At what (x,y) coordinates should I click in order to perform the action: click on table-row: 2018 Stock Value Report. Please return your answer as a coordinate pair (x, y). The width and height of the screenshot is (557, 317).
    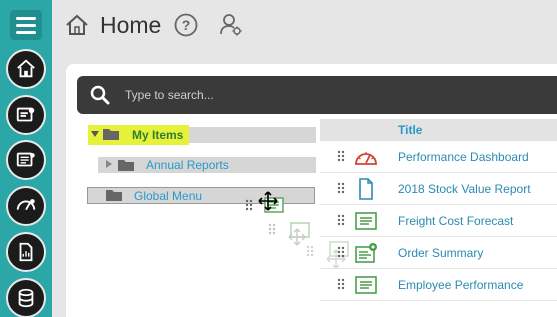
    Looking at the image, I should click on (438, 189).